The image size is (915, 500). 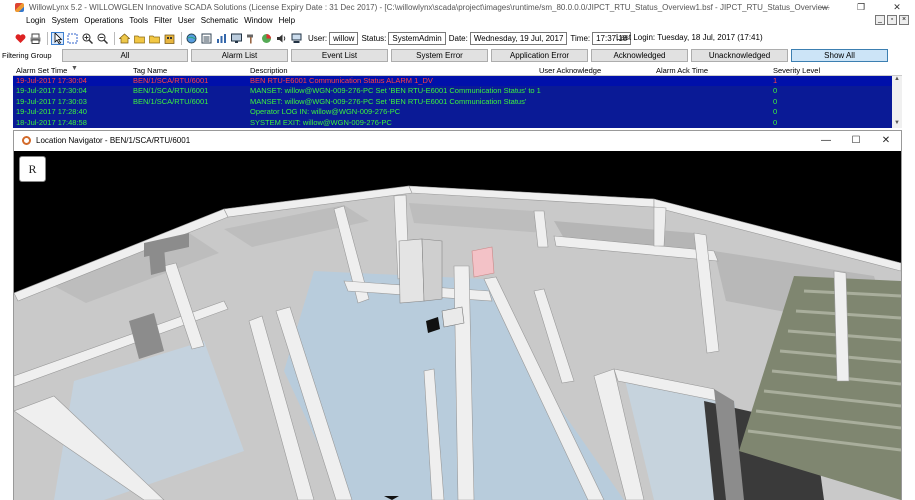 I want to click on navigator-window-controls: — ☐ ✕, so click(x=856, y=140).